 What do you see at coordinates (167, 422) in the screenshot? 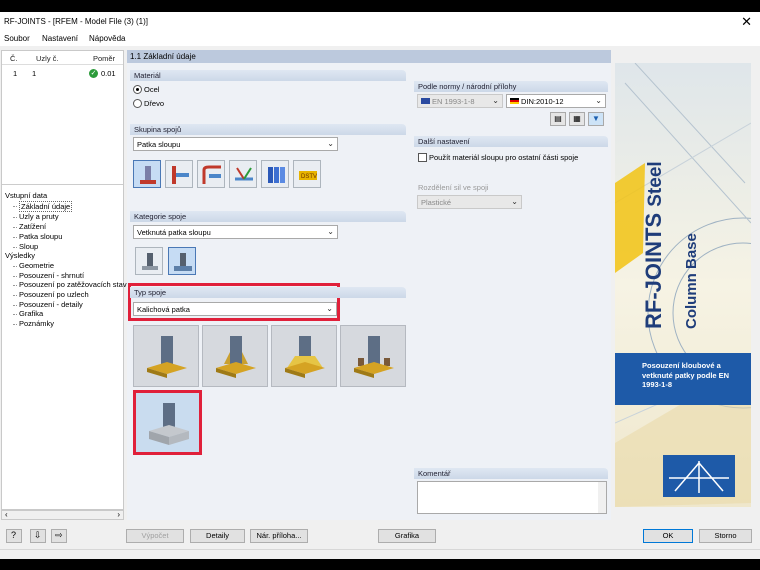
I see `type-tile-pocket-foundation` at bounding box center [167, 422].